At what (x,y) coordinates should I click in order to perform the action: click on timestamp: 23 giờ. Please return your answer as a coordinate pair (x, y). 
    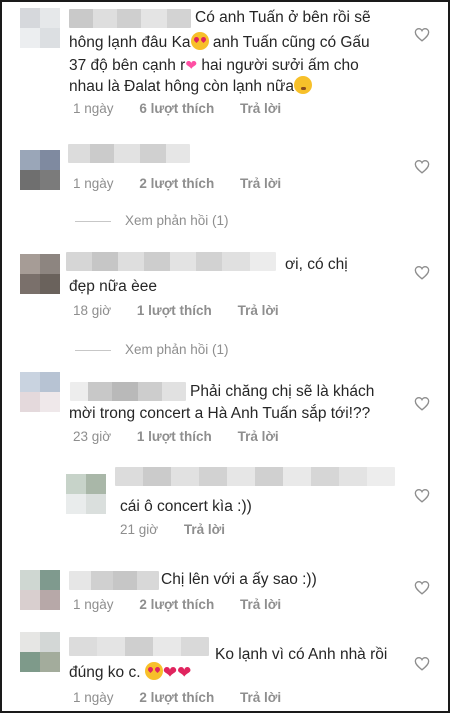
    Looking at the image, I should click on (92, 436).